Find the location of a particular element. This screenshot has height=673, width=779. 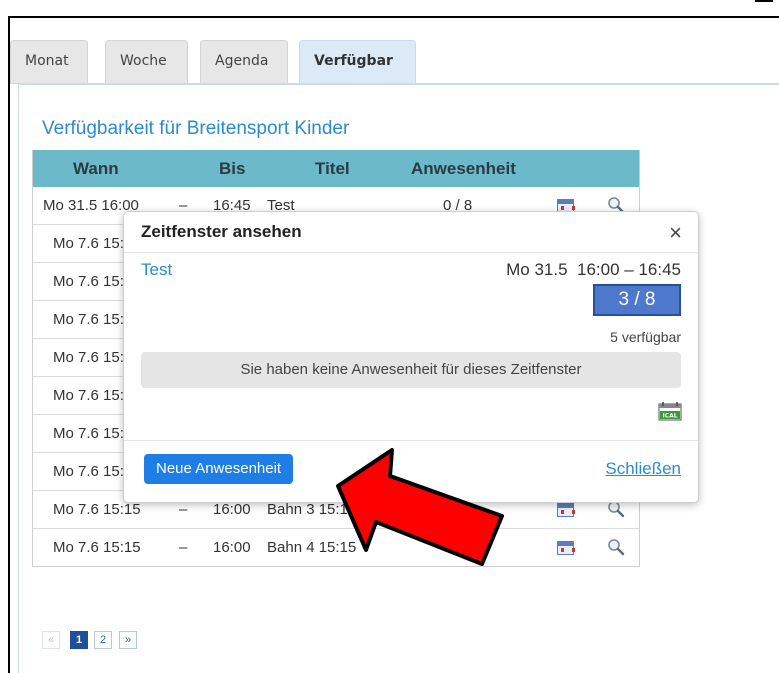

column-header-wann: Wann is located at coordinates (96, 168).